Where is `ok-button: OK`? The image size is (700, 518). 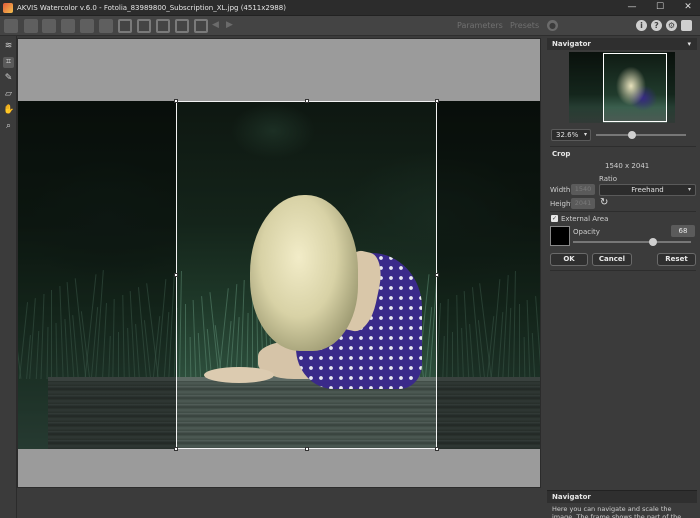
ok-button: OK is located at coordinates (569, 259).